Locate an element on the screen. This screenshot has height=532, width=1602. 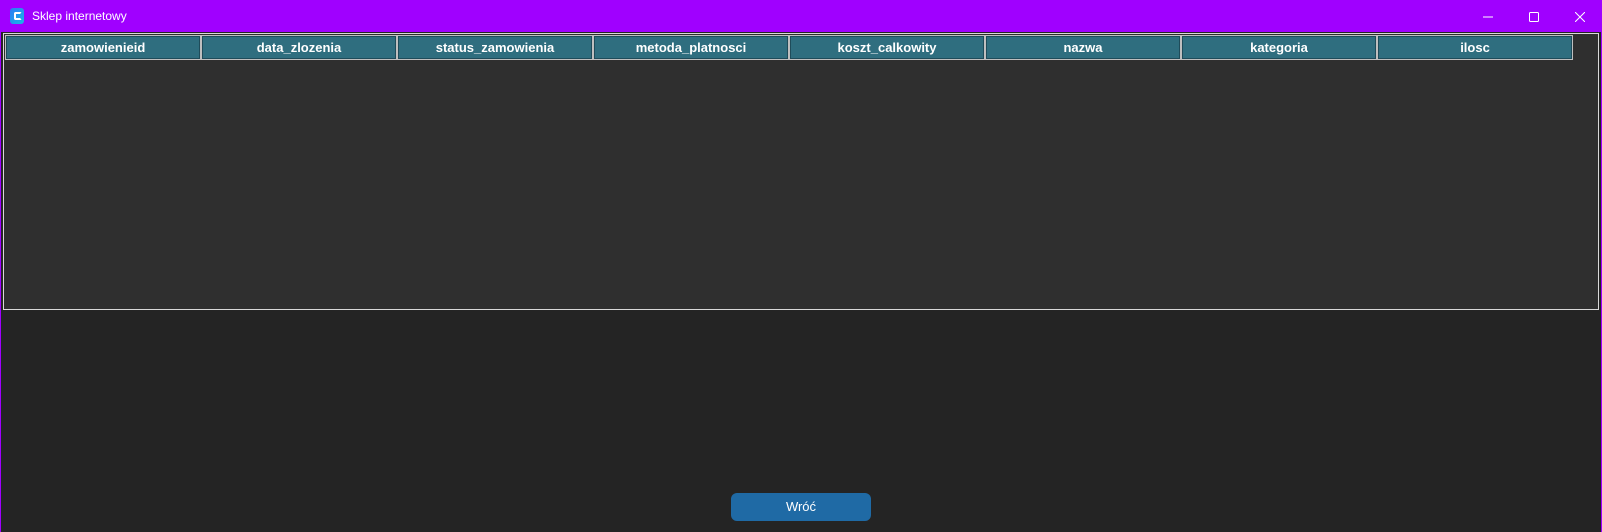
maximize-button is located at coordinates (1534, 16).